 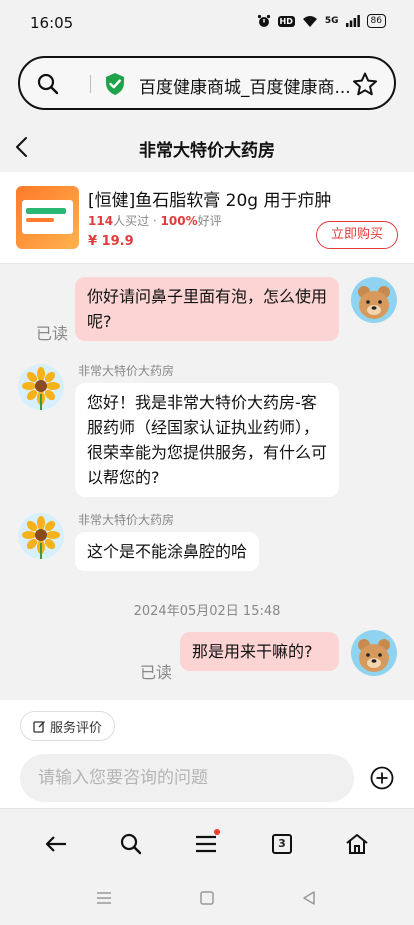 What do you see at coordinates (331, 21) in the screenshot?
I see `network-label: 5G` at bounding box center [331, 21].